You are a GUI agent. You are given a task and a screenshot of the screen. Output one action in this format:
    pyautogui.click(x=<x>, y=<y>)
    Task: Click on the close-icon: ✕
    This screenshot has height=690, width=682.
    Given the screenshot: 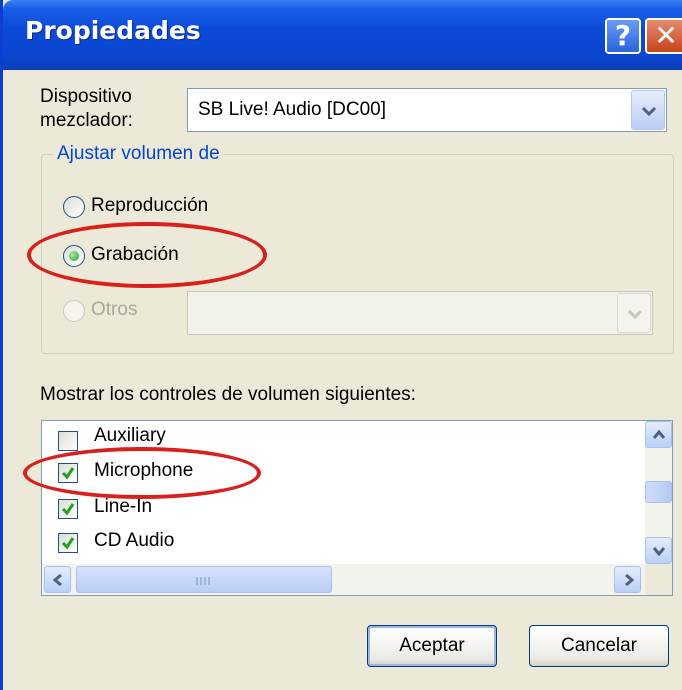 What is the action you would take?
    pyautogui.click(x=666, y=35)
    